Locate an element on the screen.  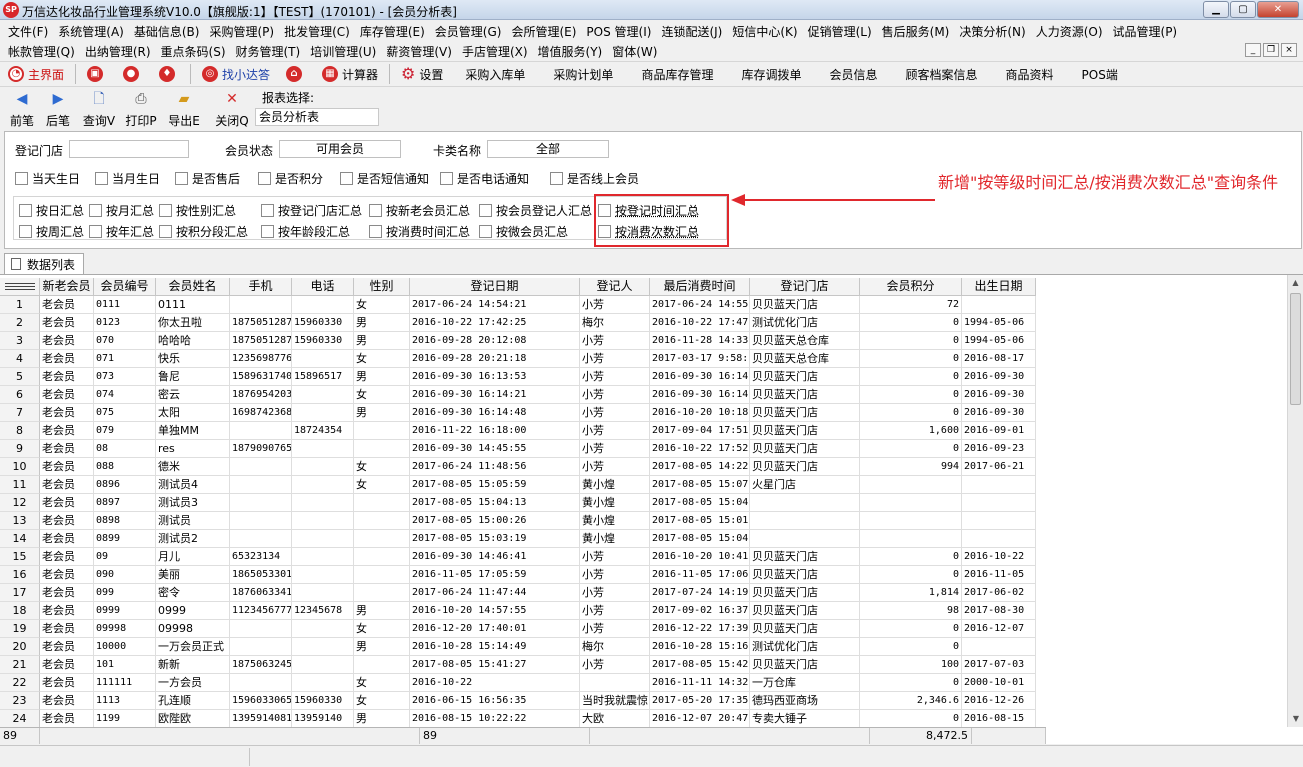
menu-item: 决策分析(N) is located at coordinates (992, 31).